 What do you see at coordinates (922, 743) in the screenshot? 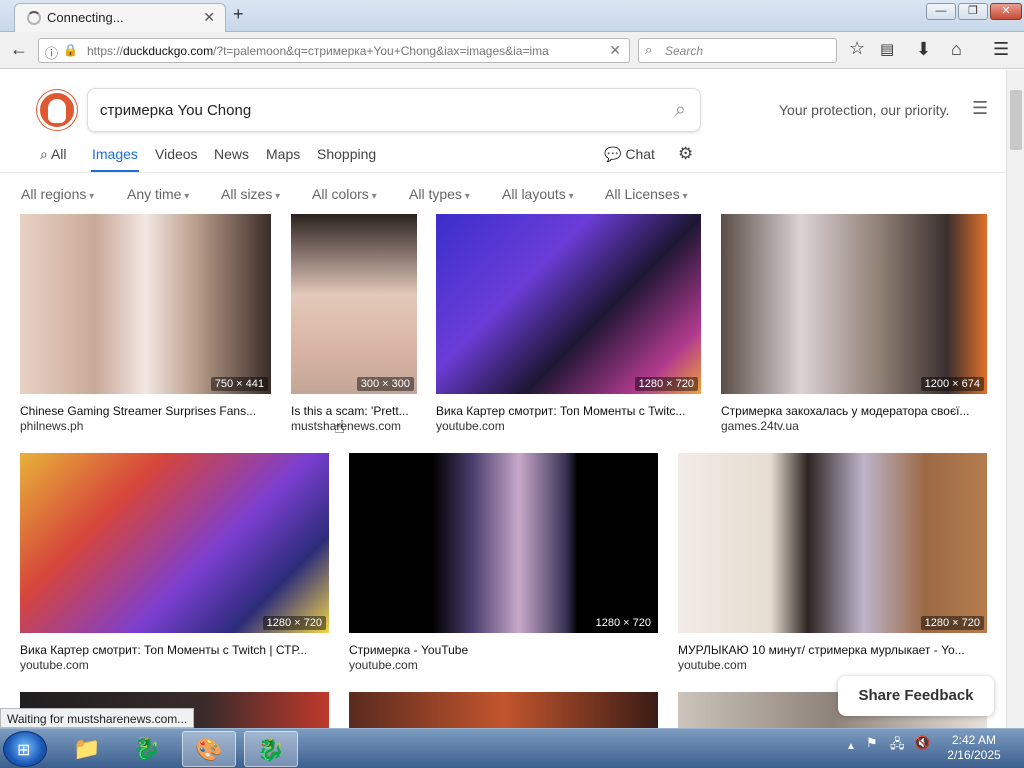
I see `volume-muted-icon: 🔇` at bounding box center [922, 743].